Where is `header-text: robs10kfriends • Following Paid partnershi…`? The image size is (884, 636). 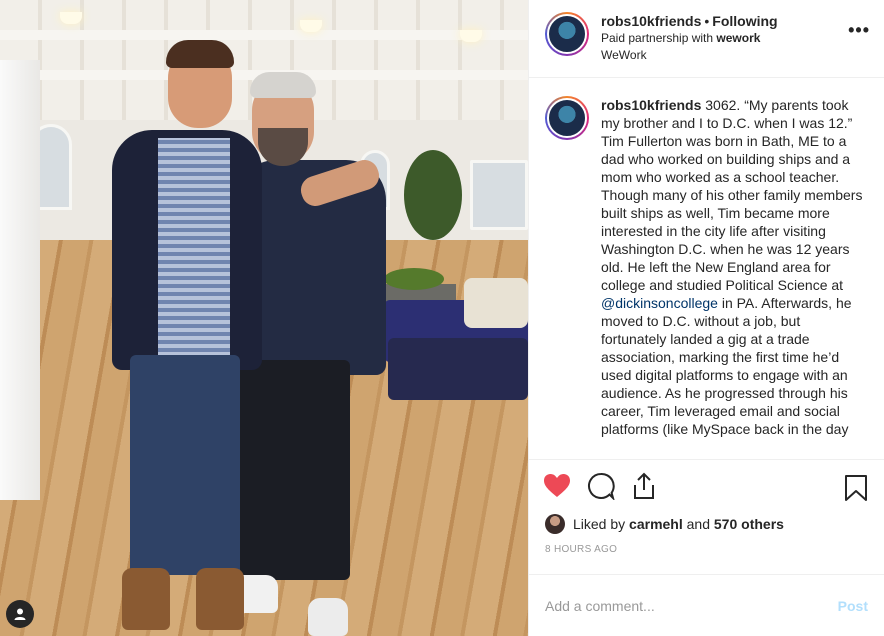
header-text: robs10kfriends • Following Paid partnershi… is located at coordinates (689, 38).